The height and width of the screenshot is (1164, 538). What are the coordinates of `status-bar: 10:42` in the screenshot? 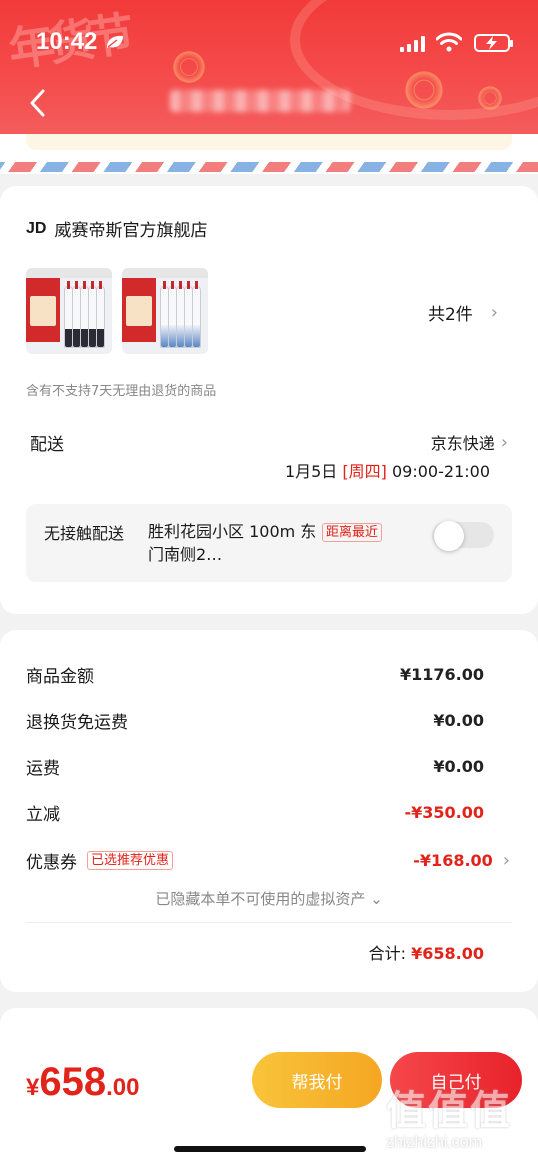 It's located at (269, 43).